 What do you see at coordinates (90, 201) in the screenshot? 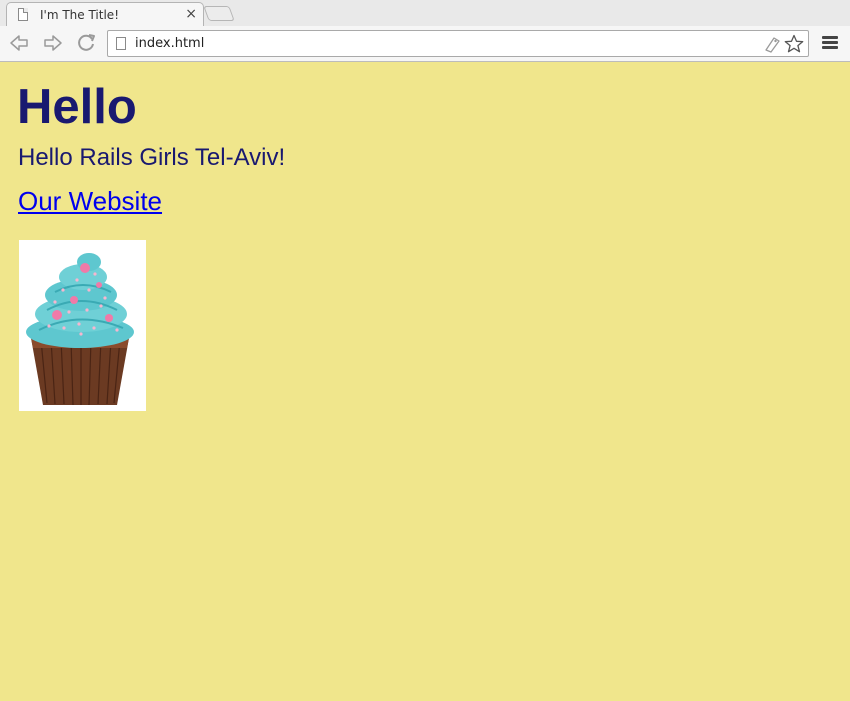
I see `website-link: Our Website` at bounding box center [90, 201].